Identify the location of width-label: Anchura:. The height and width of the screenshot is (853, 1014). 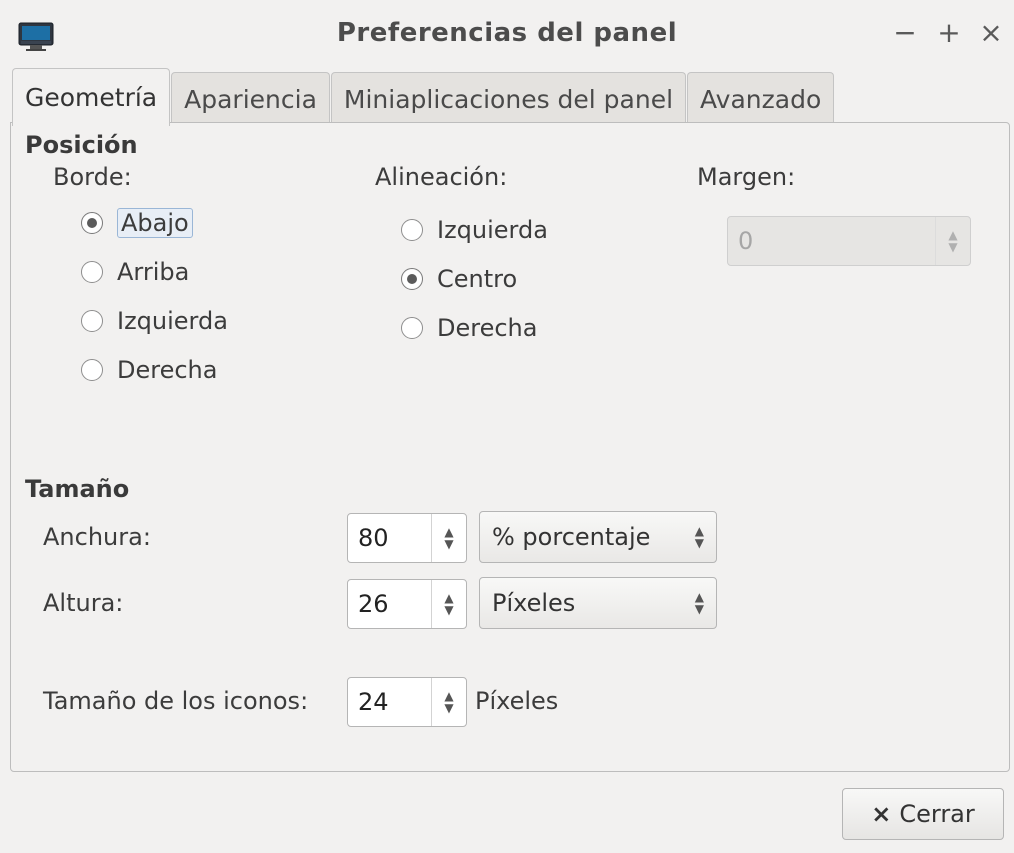
(97, 537).